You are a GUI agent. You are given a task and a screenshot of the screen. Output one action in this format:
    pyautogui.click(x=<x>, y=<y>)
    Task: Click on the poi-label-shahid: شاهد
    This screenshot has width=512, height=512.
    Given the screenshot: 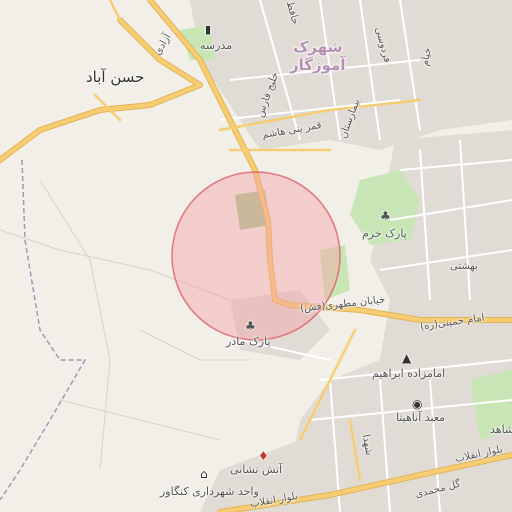 What is the action you would take?
    pyautogui.click(x=501, y=429)
    